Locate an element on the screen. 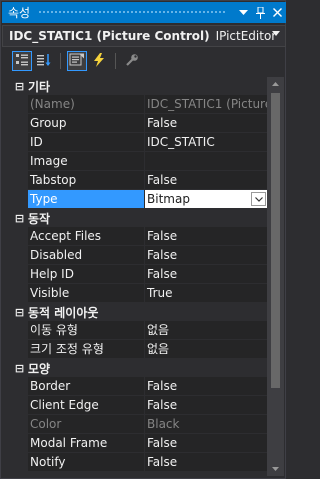  property-name: Client Edge is located at coordinates (86, 405).